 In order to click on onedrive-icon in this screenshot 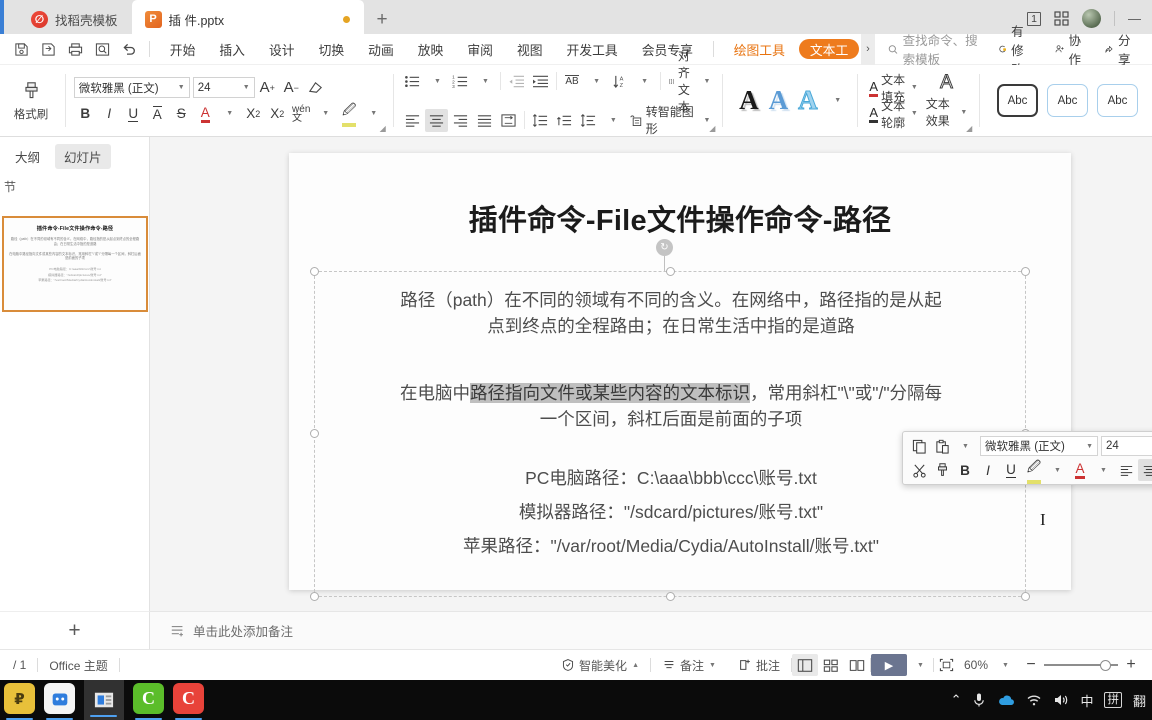, I will do `click(1006, 700)`.